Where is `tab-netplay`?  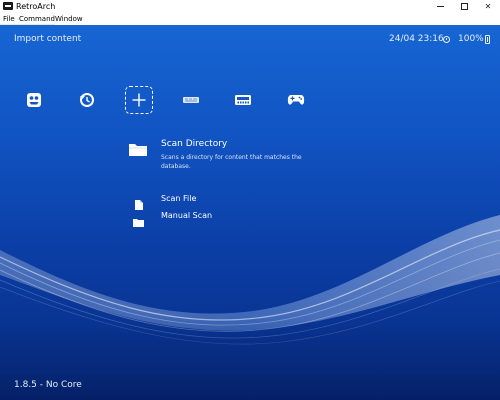
tab-netplay is located at coordinates (296, 100).